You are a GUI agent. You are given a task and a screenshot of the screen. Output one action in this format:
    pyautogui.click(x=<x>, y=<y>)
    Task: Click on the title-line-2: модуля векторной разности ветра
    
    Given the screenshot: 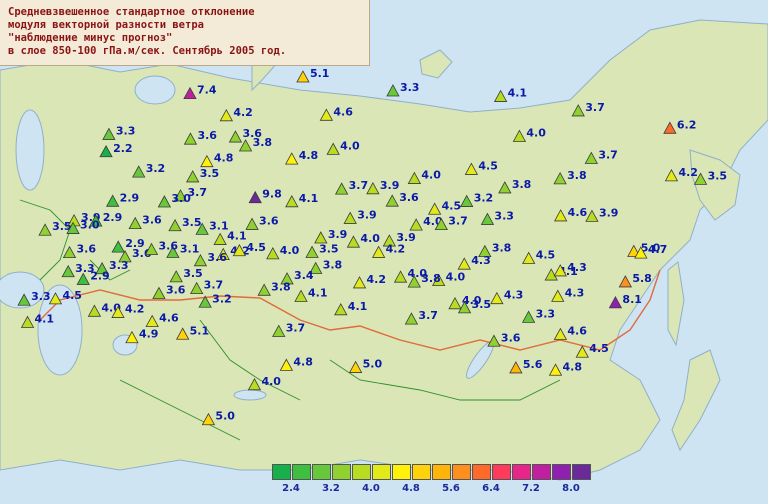 What is the action you would take?
    pyautogui.click(x=106, y=25)
    